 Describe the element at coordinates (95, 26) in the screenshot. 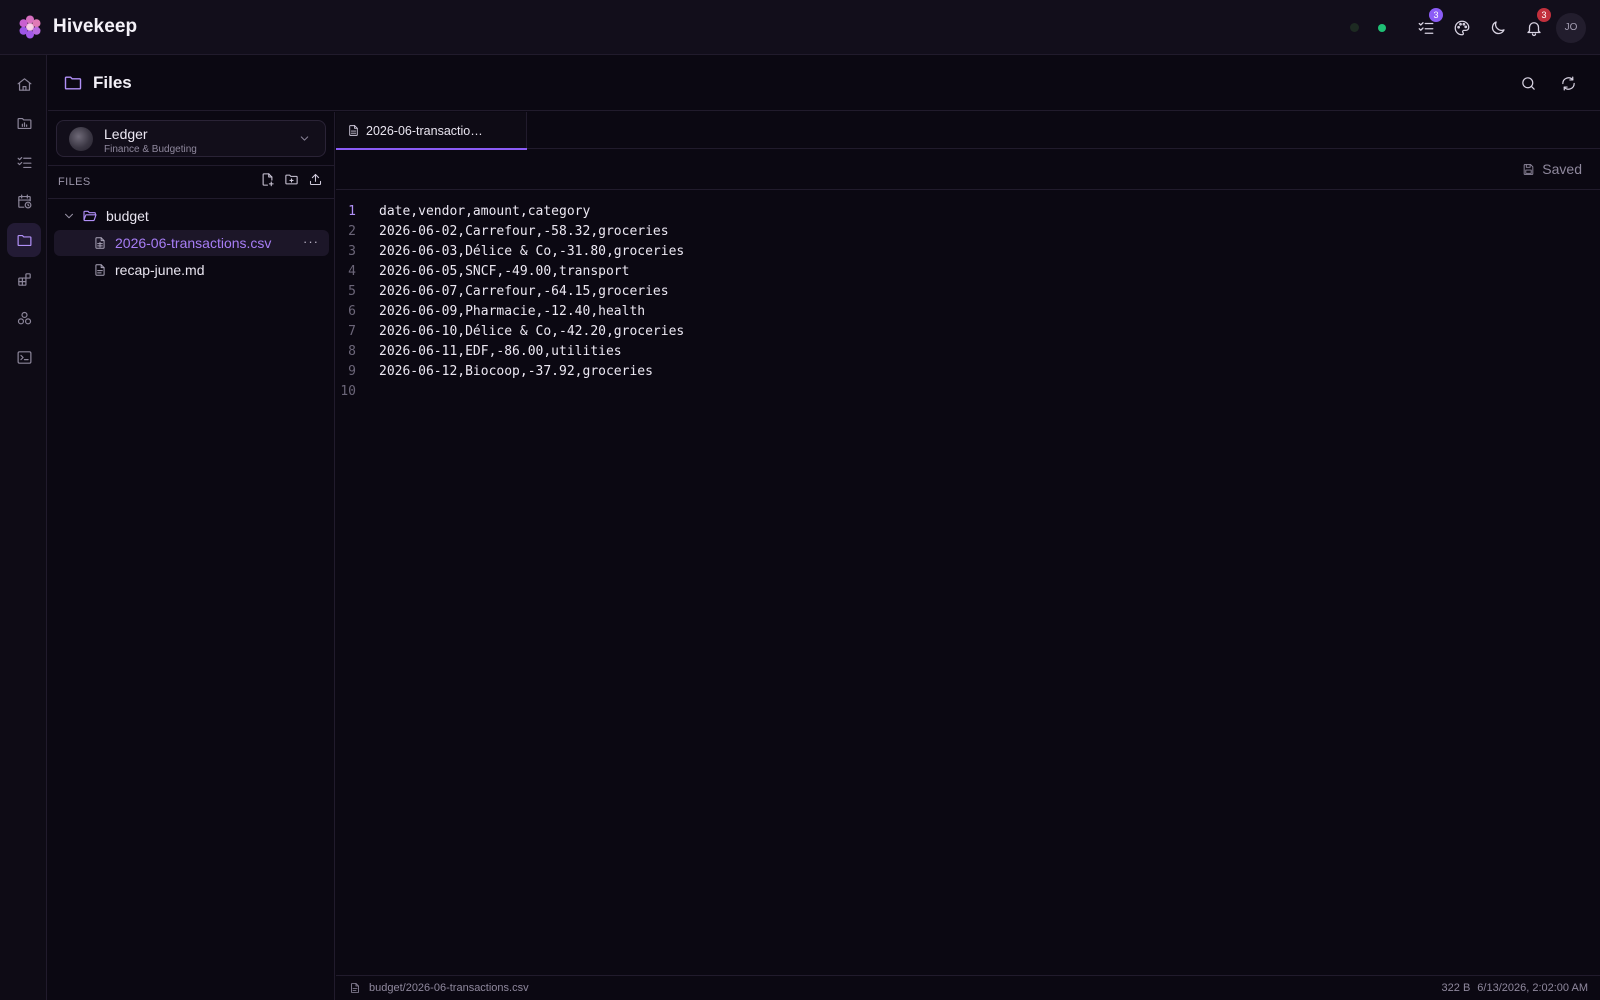

I see `app-name: Hivekeep` at that location.